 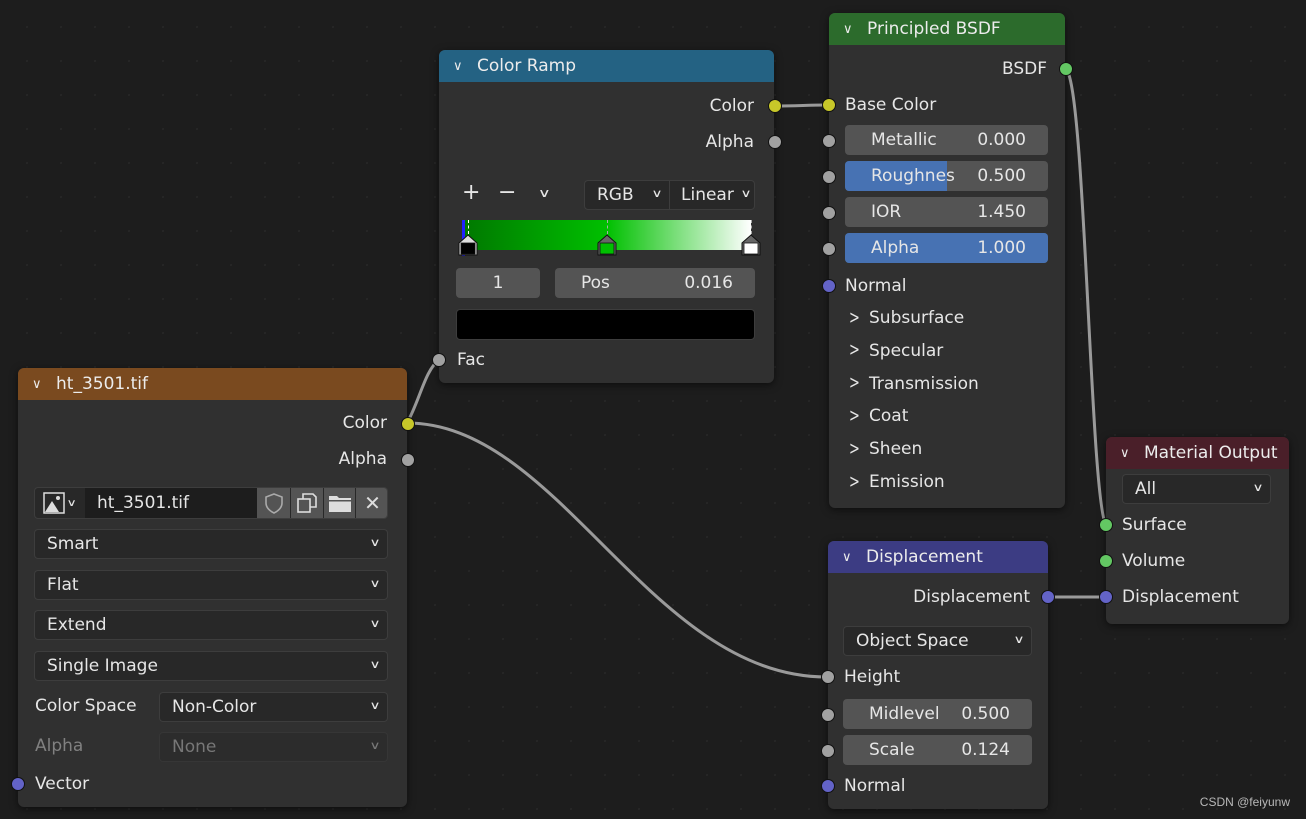 What do you see at coordinates (273, 503) in the screenshot?
I see `fake-user-button` at bounding box center [273, 503].